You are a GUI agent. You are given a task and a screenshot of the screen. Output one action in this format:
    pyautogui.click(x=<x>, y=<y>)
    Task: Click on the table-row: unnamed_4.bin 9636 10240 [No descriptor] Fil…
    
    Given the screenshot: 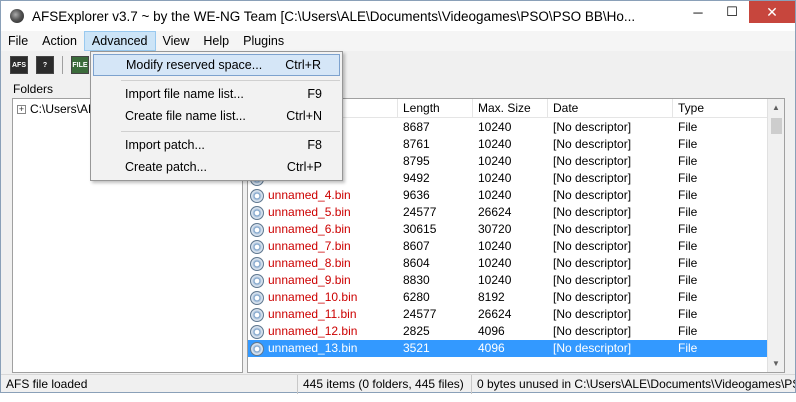 What is the action you would take?
    pyautogui.click(x=508, y=195)
    